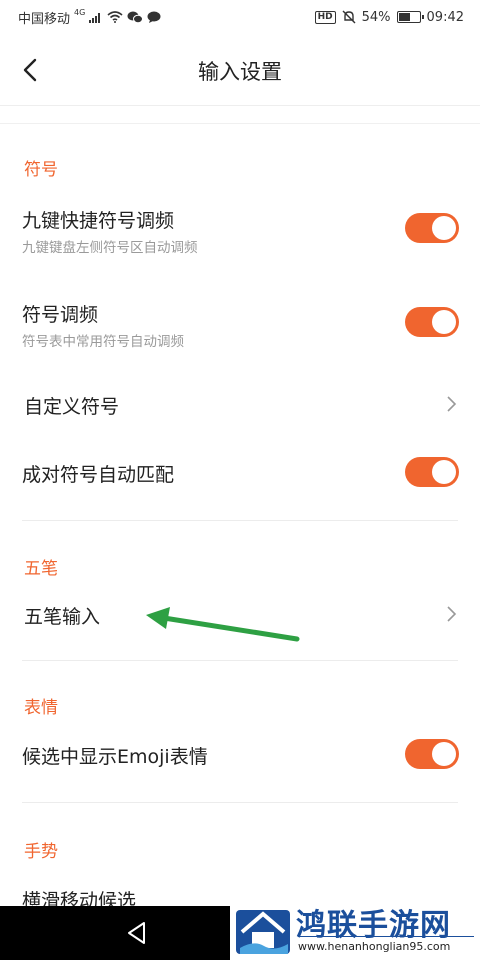  What do you see at coordinates (240, 115) in the screenshot?
I see `header-divider` at bounding box center [240, 115].